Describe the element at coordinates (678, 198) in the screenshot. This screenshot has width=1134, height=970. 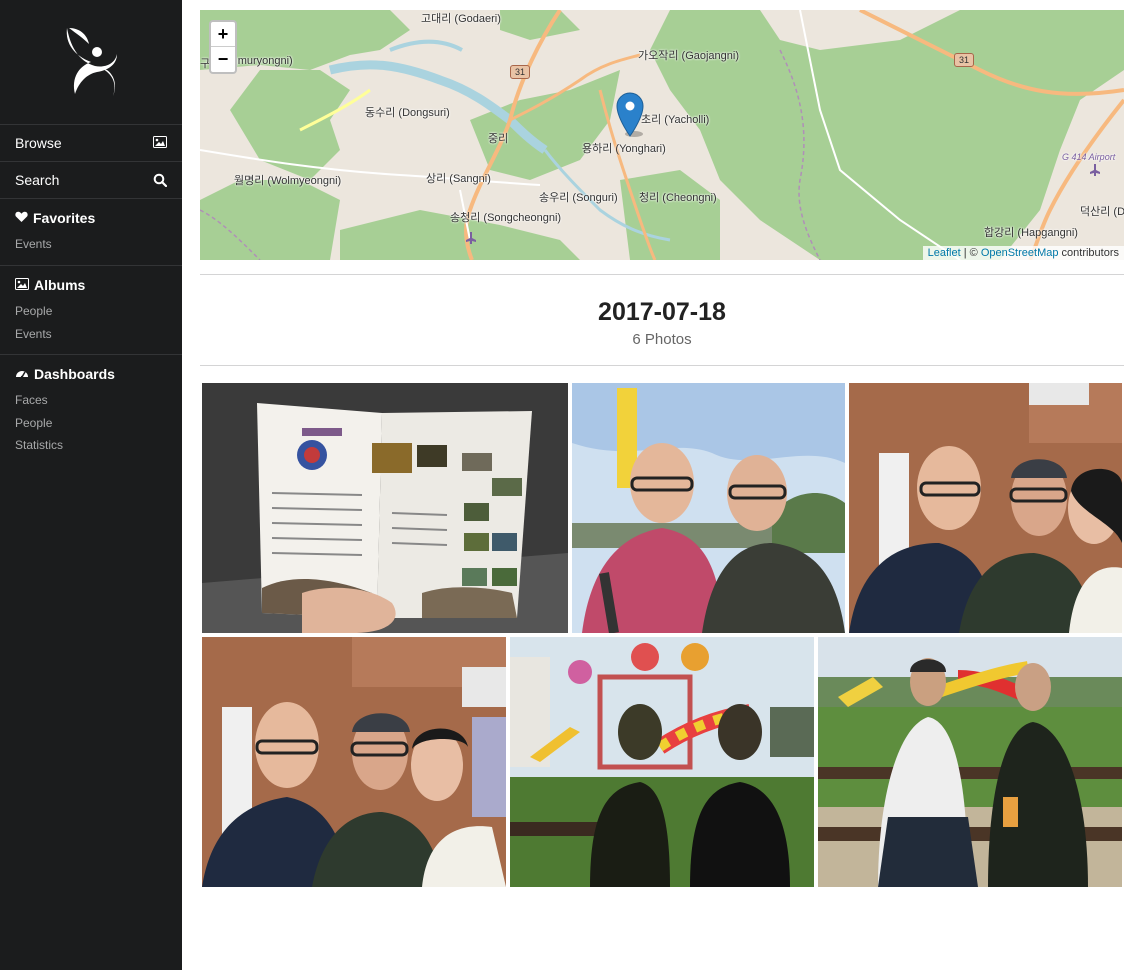
I see `map-label: 청리 (Cheongni)` at that location.